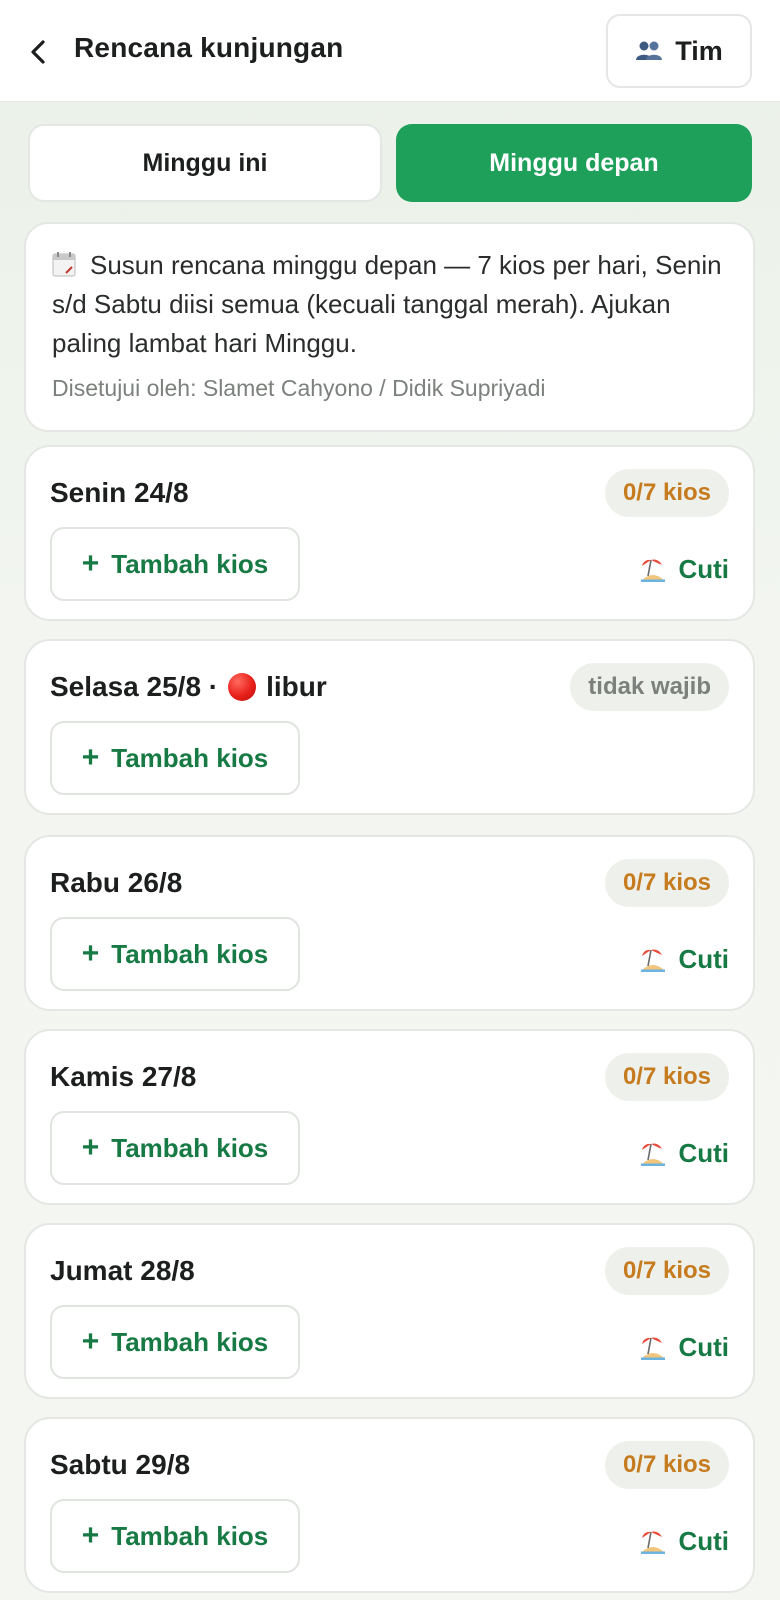 The image size is (780, 1600). I want to click on day-card-senin: Senin 24/8 0/7 kios + Tambah kios Cuti, so click(389, 533).